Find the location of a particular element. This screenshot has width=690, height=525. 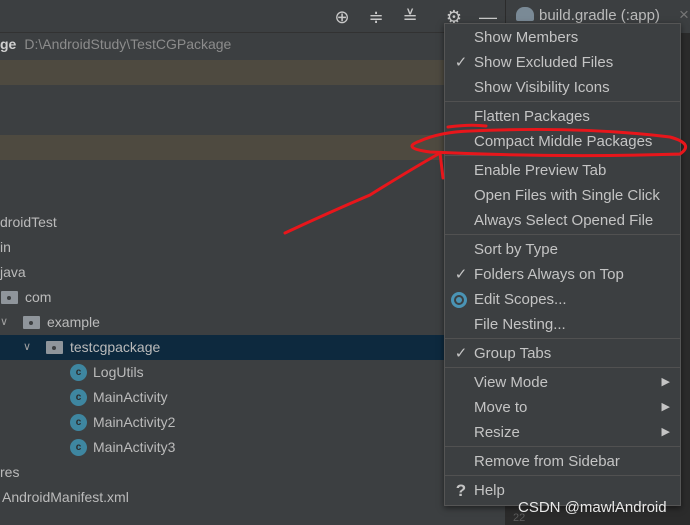

gradle-elephant-icon is located at coordinates (525, 14).